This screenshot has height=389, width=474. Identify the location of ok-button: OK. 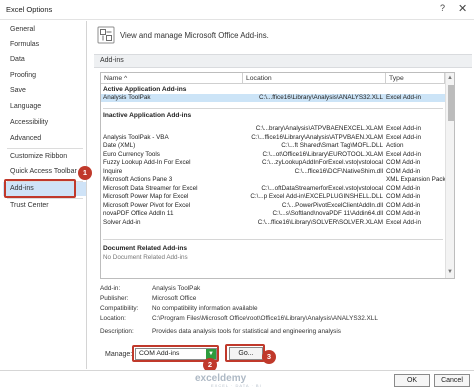
(412, 380).